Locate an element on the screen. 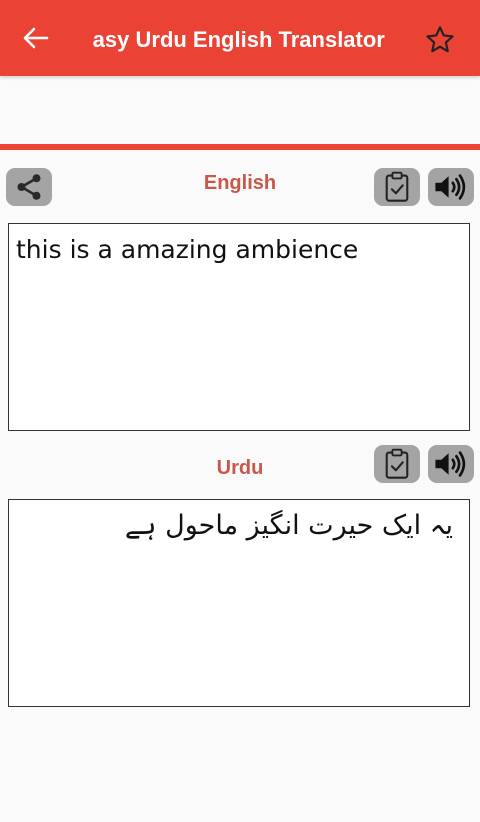  app-title-text: Easy Urdu English Translator is located at coordinates (238, 39).